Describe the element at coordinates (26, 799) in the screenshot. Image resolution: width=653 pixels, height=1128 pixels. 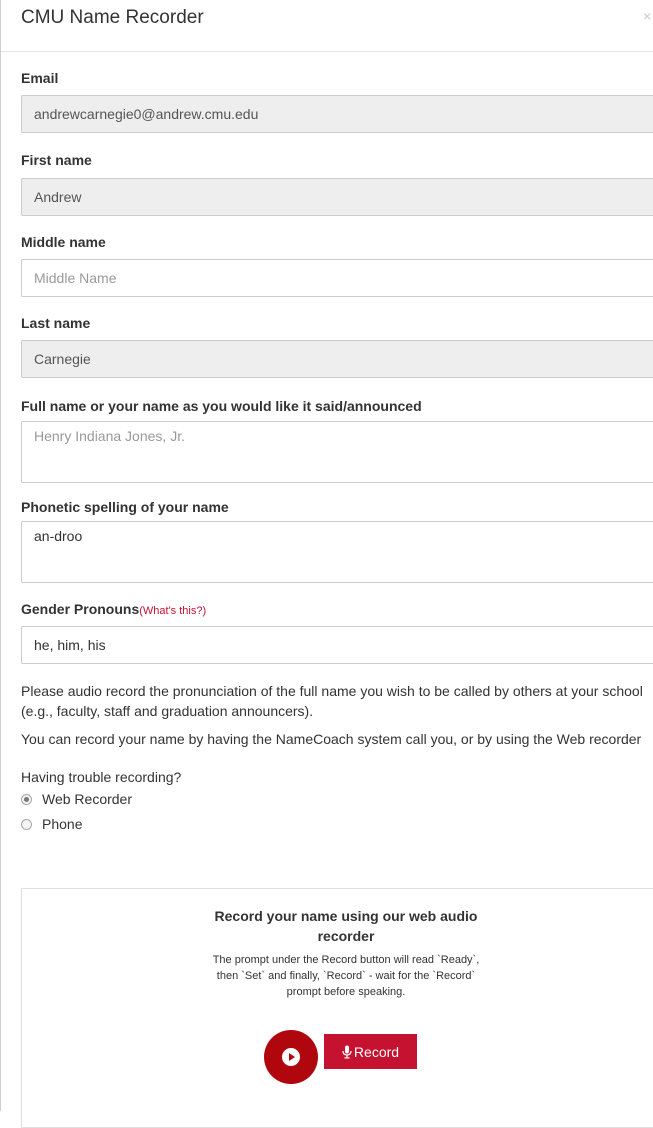
I see `radio-button-checked` at that location.